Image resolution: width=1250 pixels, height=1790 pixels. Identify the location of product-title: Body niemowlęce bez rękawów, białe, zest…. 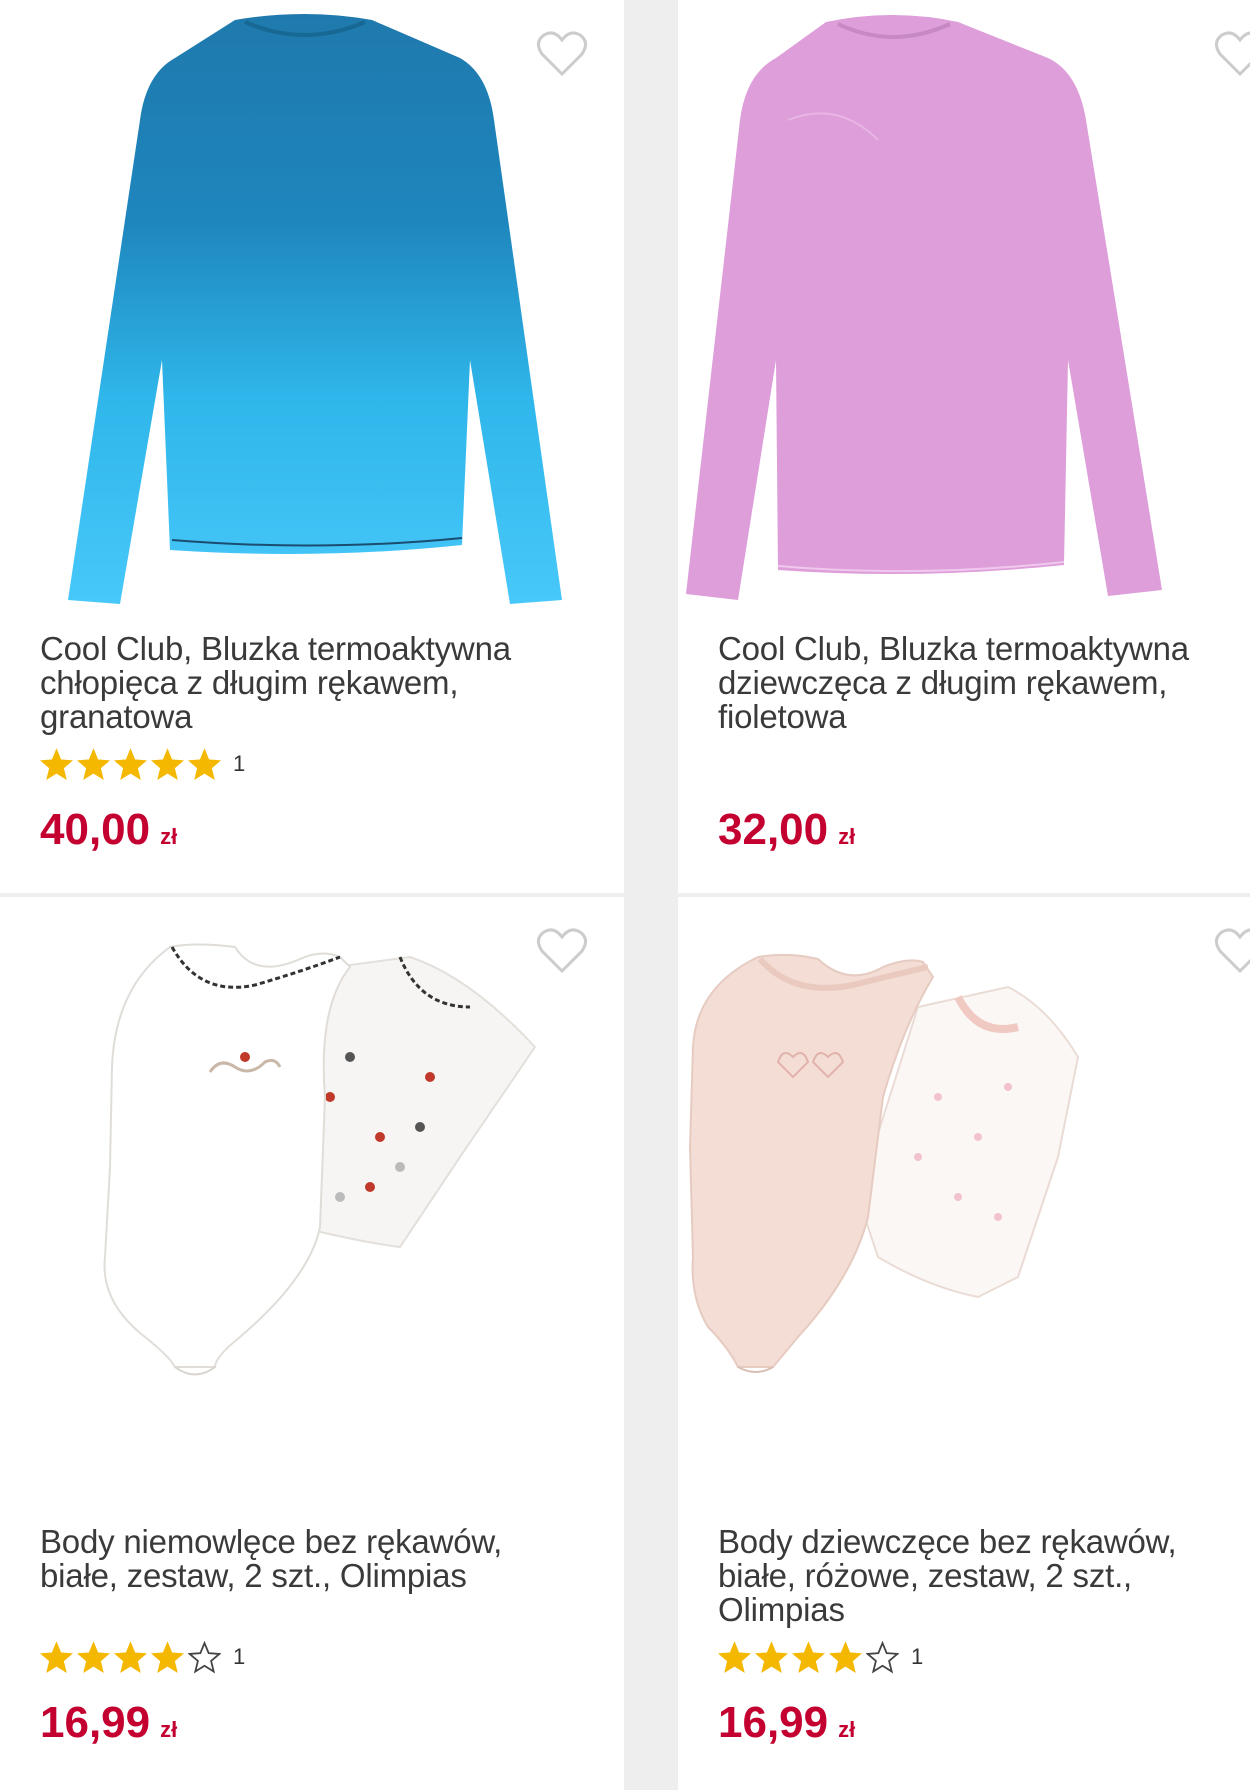
(317, 1559).